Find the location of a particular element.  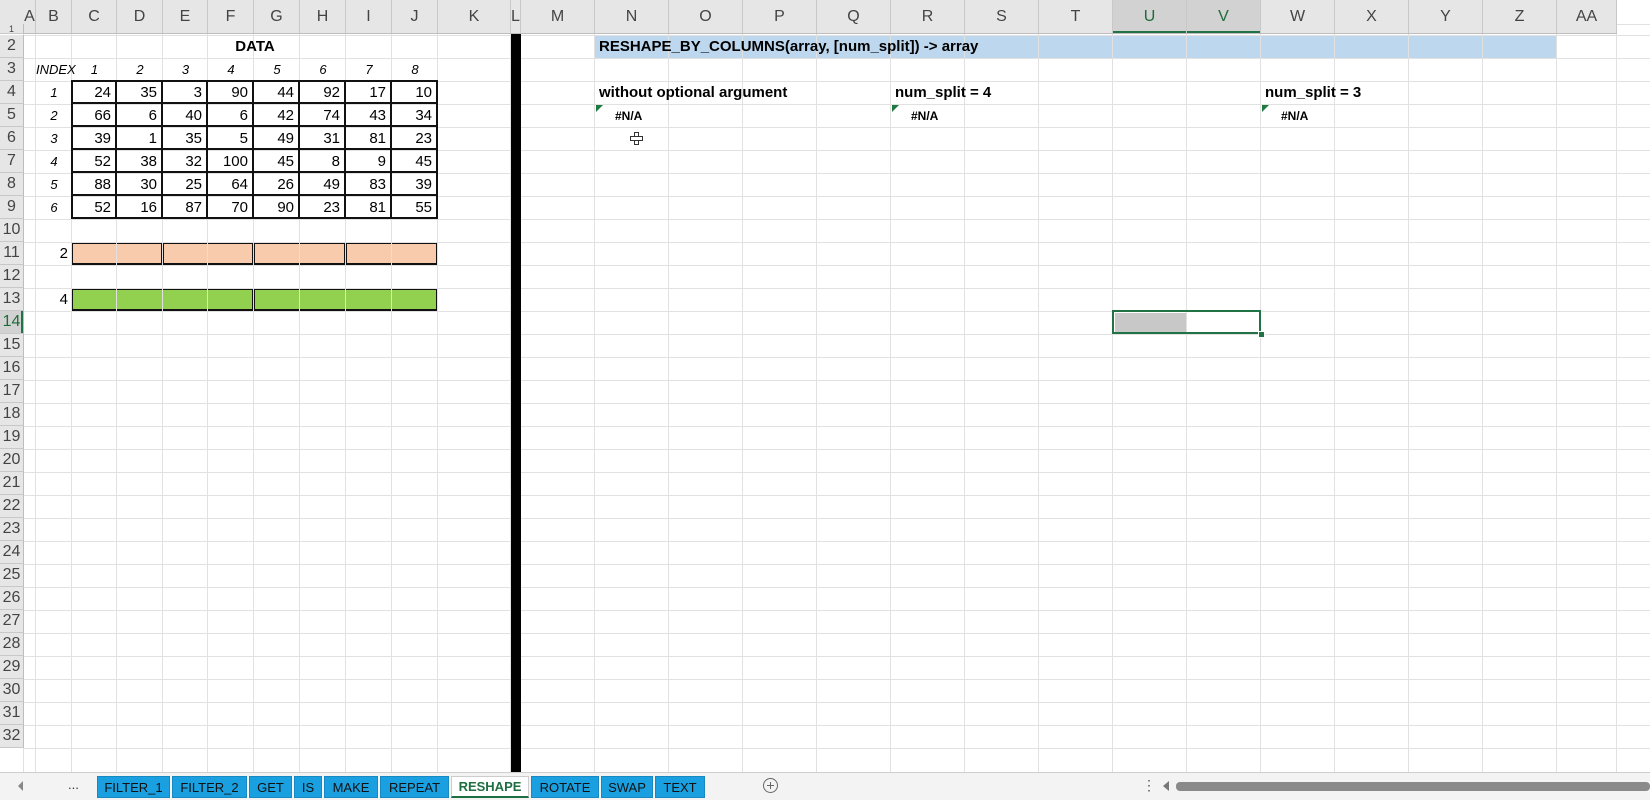

horizontal-scrollbar-thumb is located at coordinates (1413, 786).